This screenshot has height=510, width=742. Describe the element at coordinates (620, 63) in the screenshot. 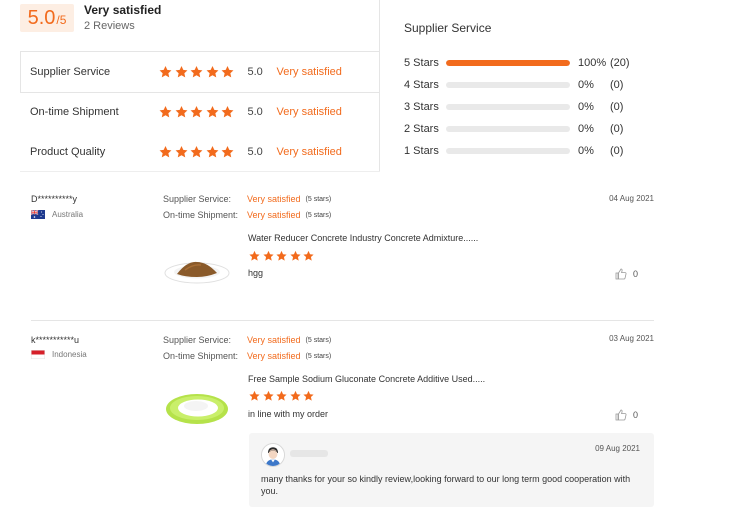

I see `distribution-count: (20)` at that location.